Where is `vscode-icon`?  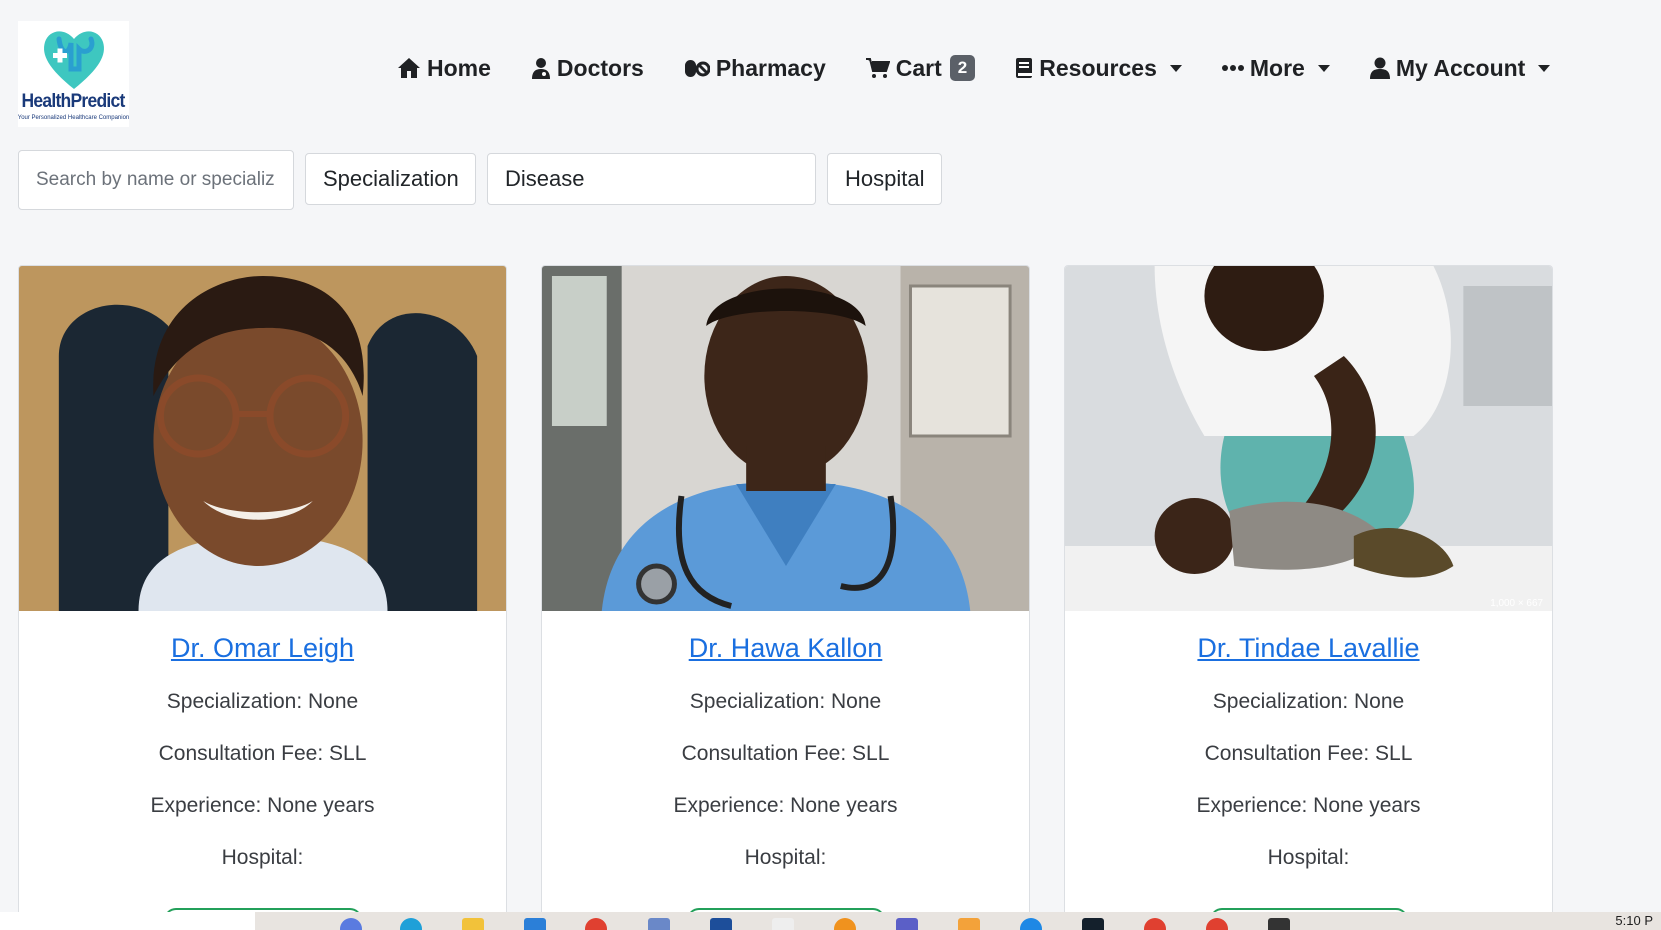 vscode-icon is located at coordinates (721, 924).